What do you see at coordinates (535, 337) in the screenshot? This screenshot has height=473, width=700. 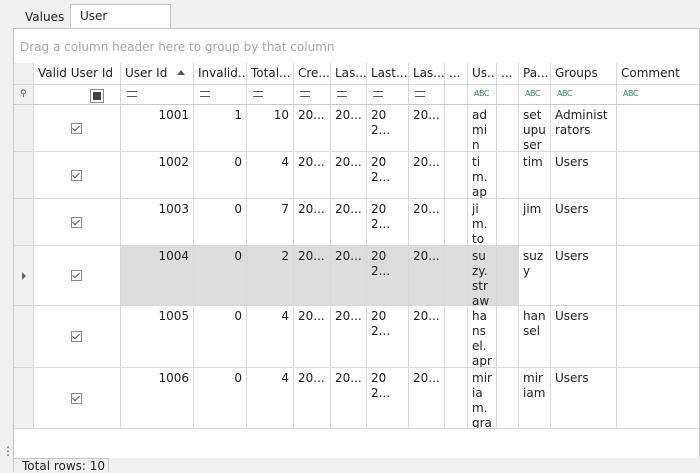 I see `cell-pass: hansel` at bounding box center [535, 337].